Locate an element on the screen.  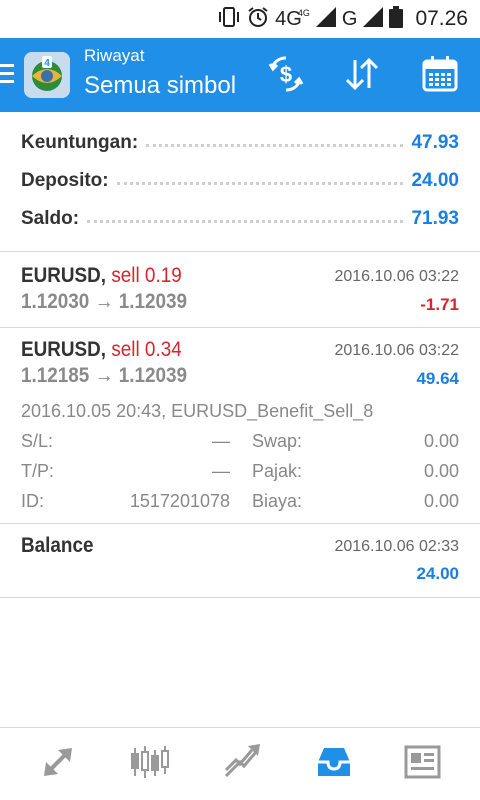
summary-label: Keuntungan: is located at coordinates (80, 142).